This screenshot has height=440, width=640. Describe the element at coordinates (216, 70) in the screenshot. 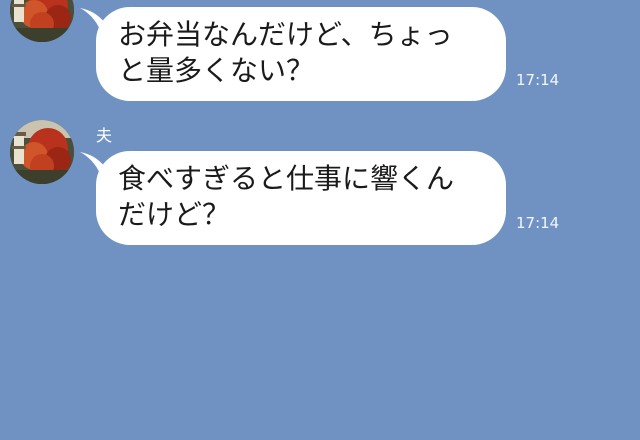

I see `message-text-line: と量多くない？` at that location.